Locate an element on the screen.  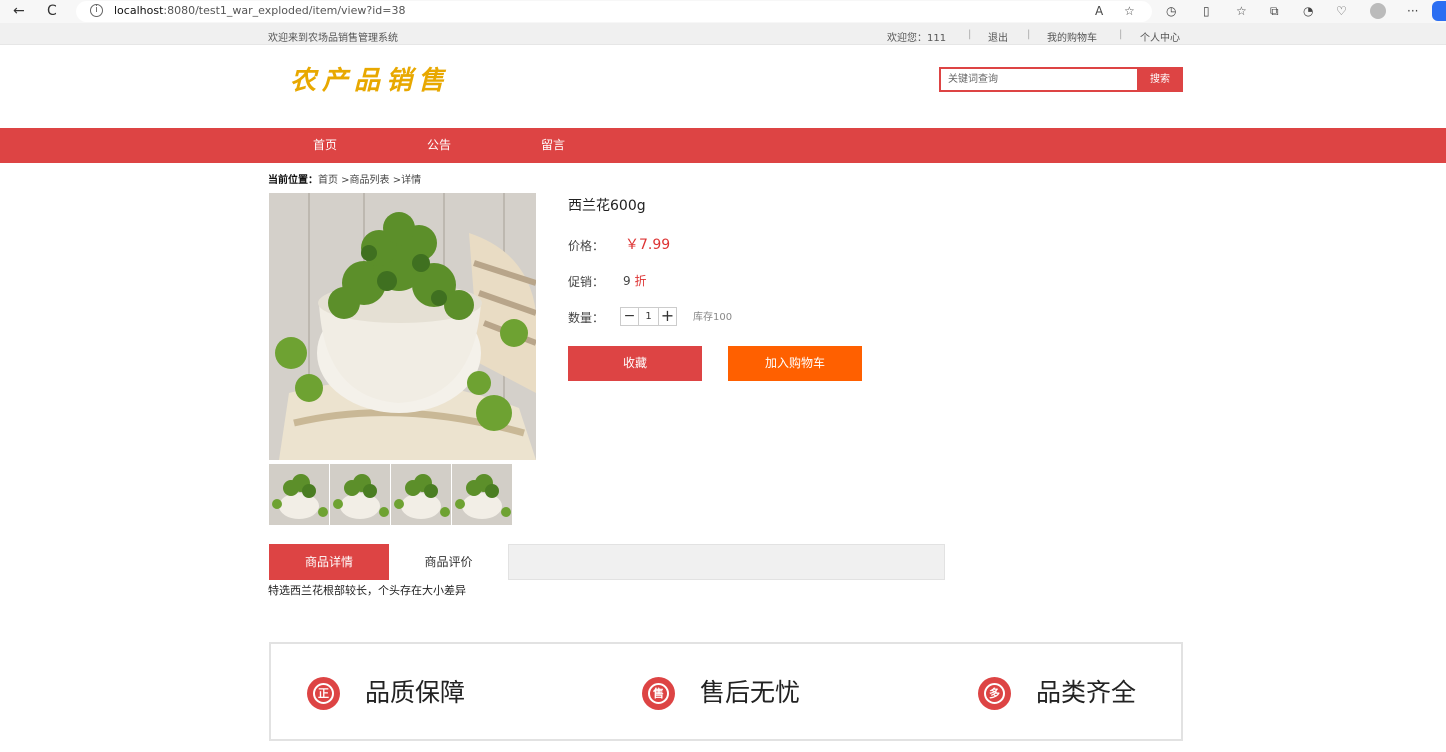
site-info-icon: i is located at coordinates (96, 10).